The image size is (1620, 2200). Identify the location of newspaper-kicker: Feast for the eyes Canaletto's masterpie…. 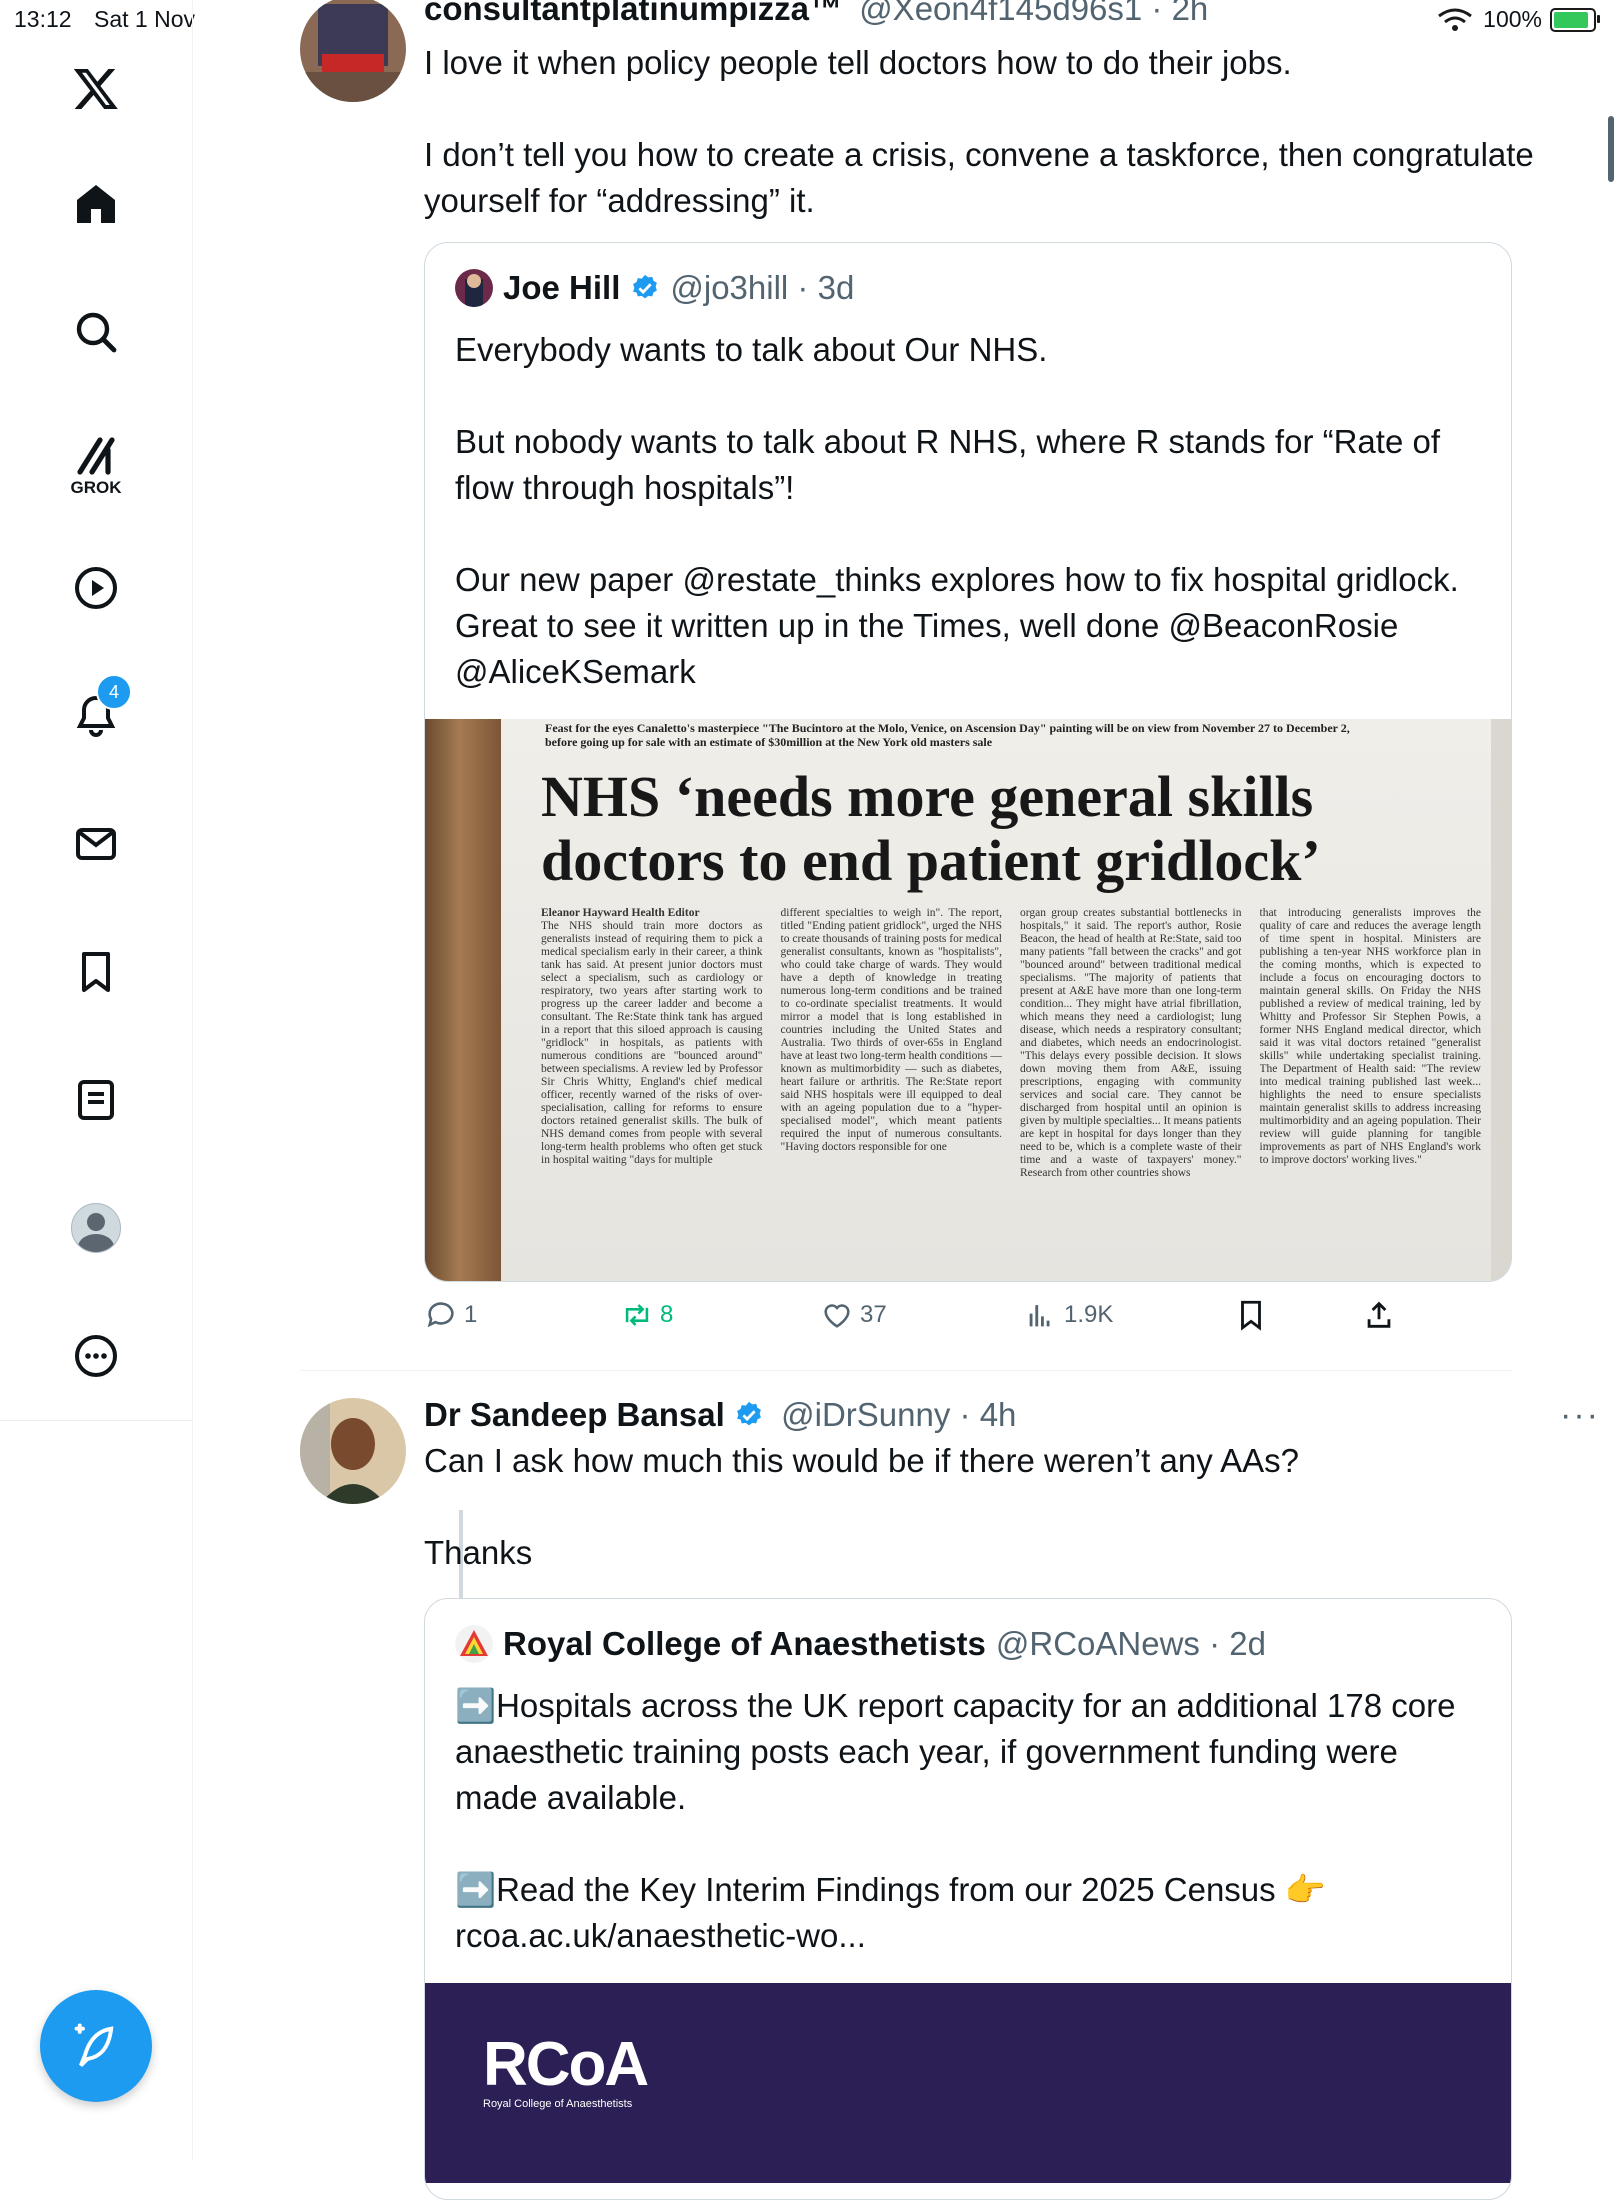
(947, 735).